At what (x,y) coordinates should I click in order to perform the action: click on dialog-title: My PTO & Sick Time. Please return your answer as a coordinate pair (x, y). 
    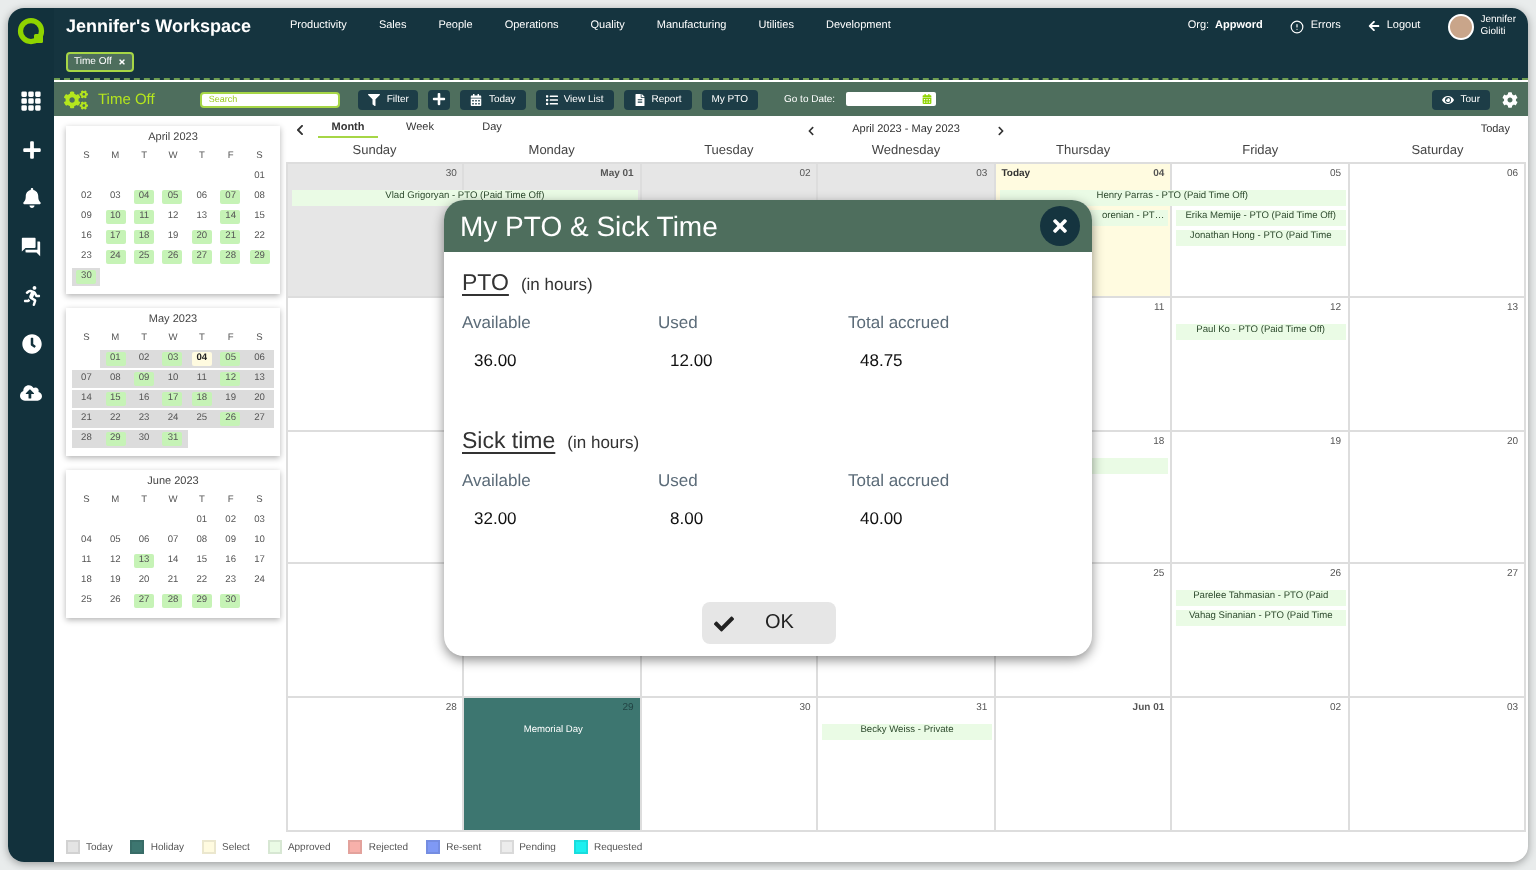
    Looking at the image, I should click on (589, 226).